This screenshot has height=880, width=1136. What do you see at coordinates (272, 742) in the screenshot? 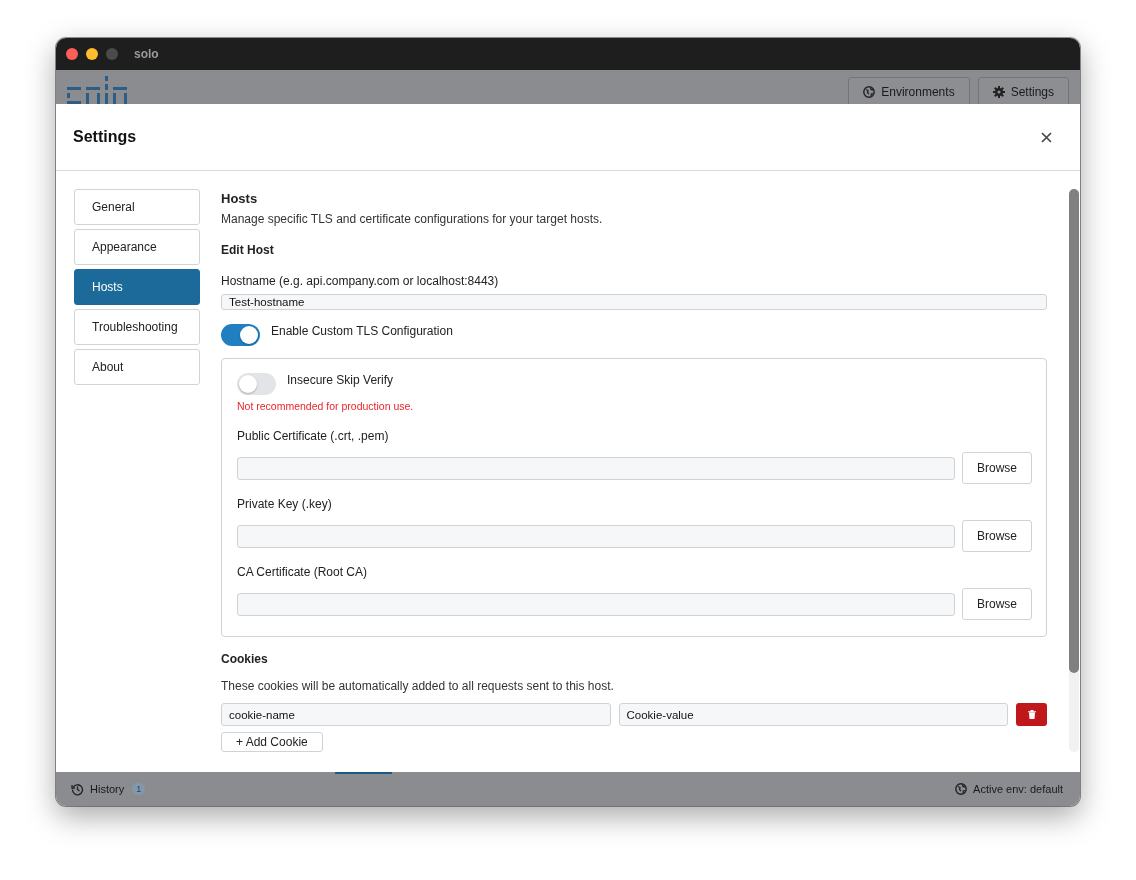
I see `add-cookie-button: + Add Cookie` at bounding box center [272, 742].